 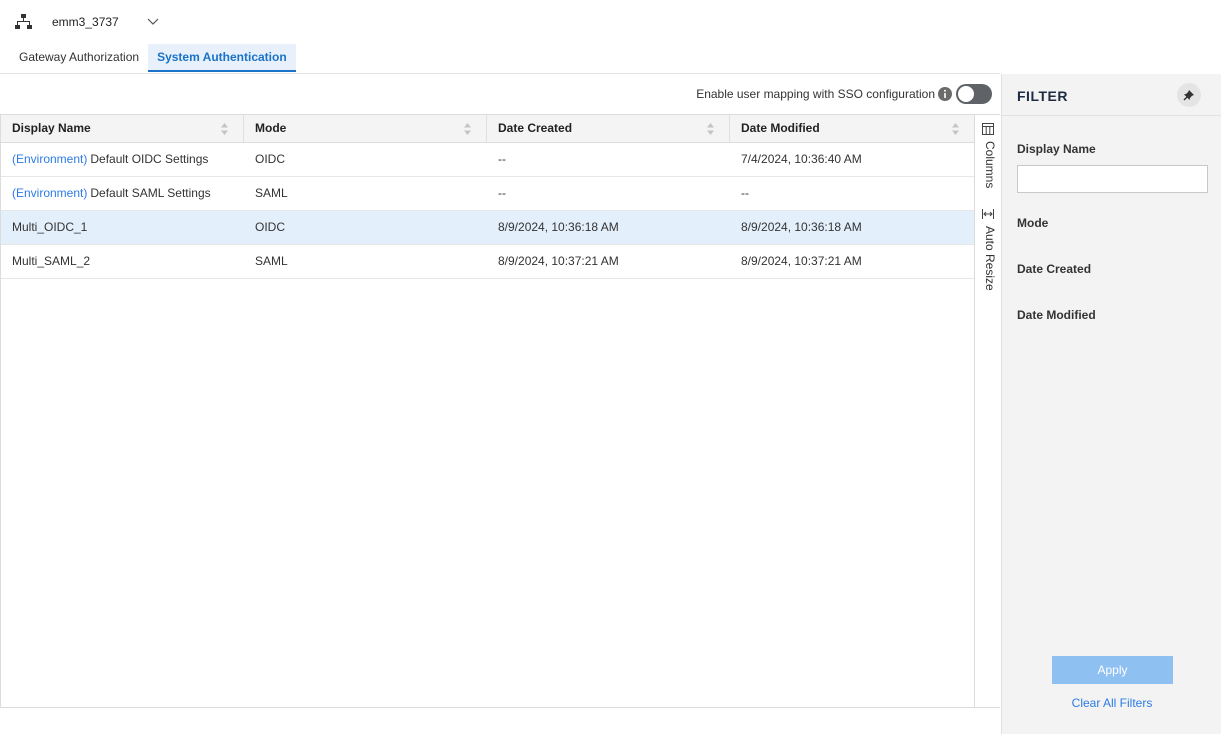 I want to click on tab-gateway-authorization: Gateway Authorization, so click(x=79, y=58).